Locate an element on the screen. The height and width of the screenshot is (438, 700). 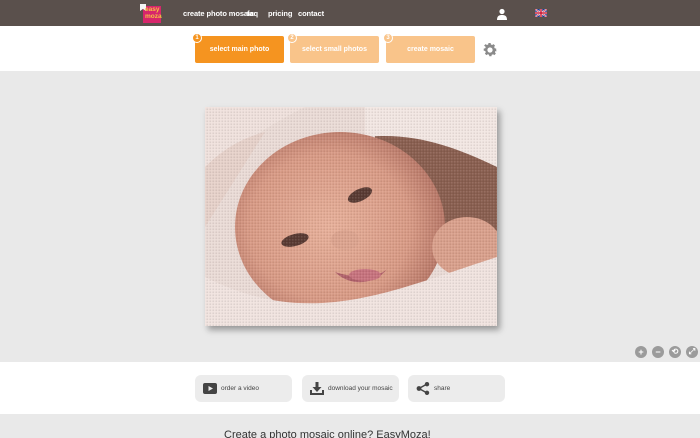
uk-flag-icon is located at coordinates (541, 13).